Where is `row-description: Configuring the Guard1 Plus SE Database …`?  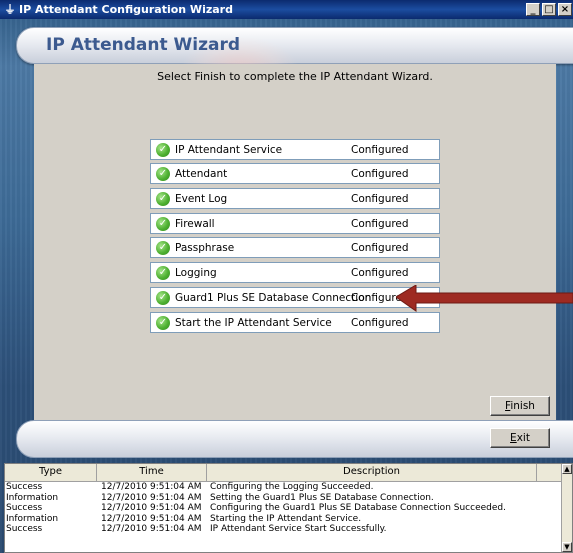
row-description: Configuring the Guard1 Plus SE Database … is located at coordinates (358, 508).